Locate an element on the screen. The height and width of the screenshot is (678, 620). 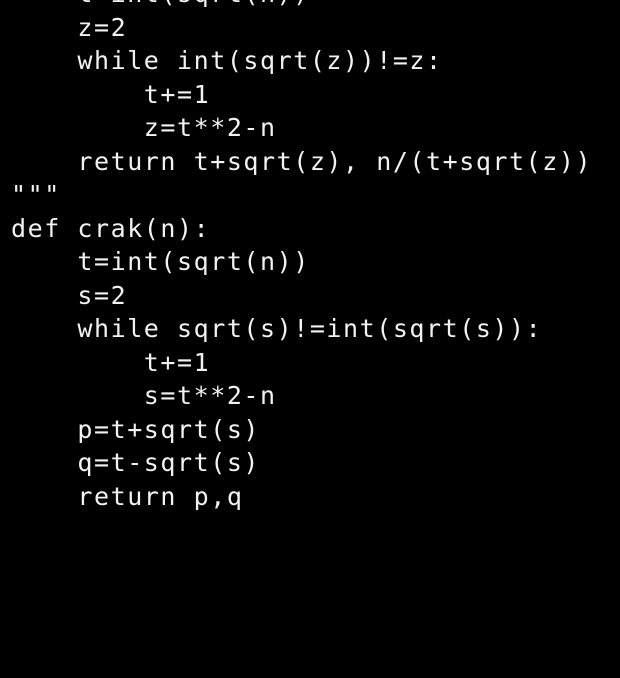
code-line: q=t-sqrt(s) is located at coordinates (136, 462).